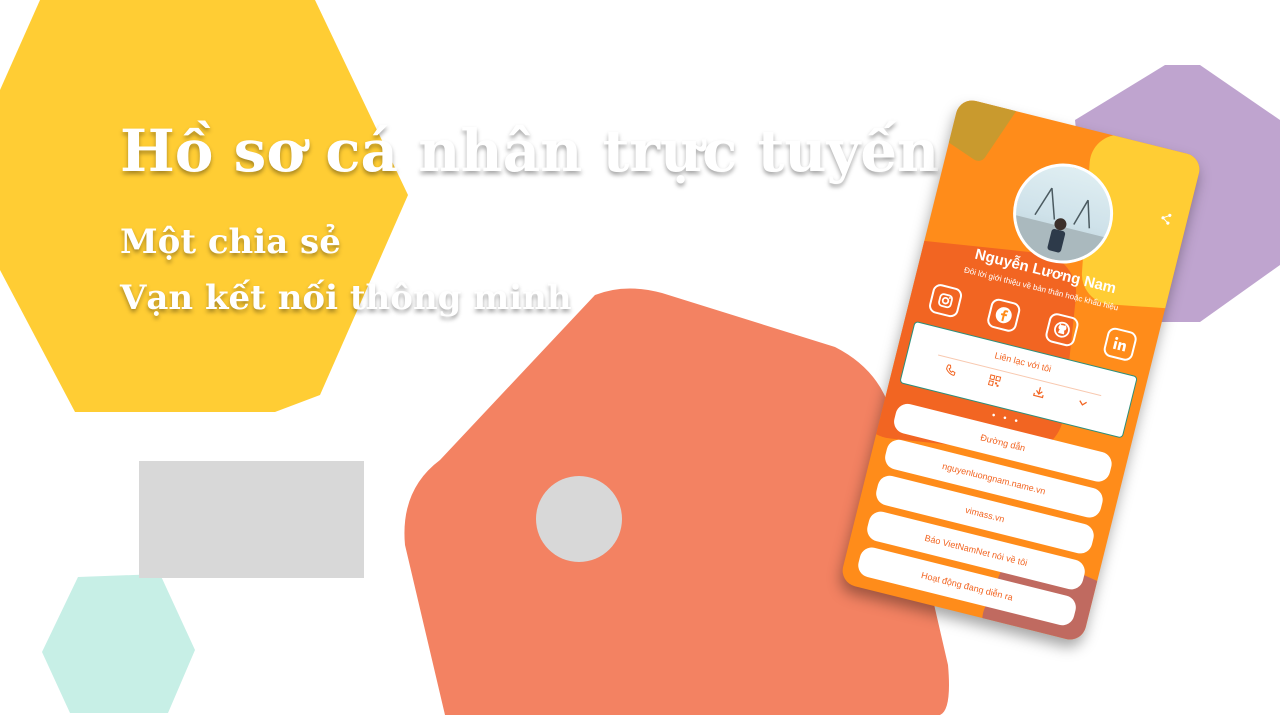 The height and width of the screenshot is (715, 1280). I want to click on chevron-down-icon, so click(1082, 404).